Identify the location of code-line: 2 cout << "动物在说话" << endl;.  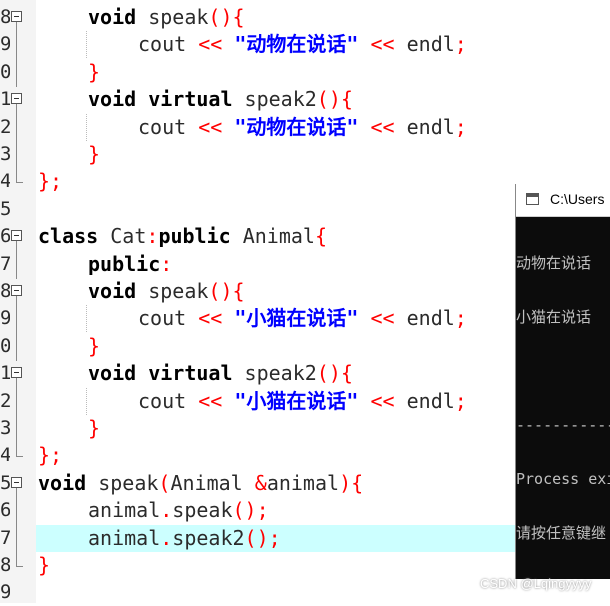
(305, 127).